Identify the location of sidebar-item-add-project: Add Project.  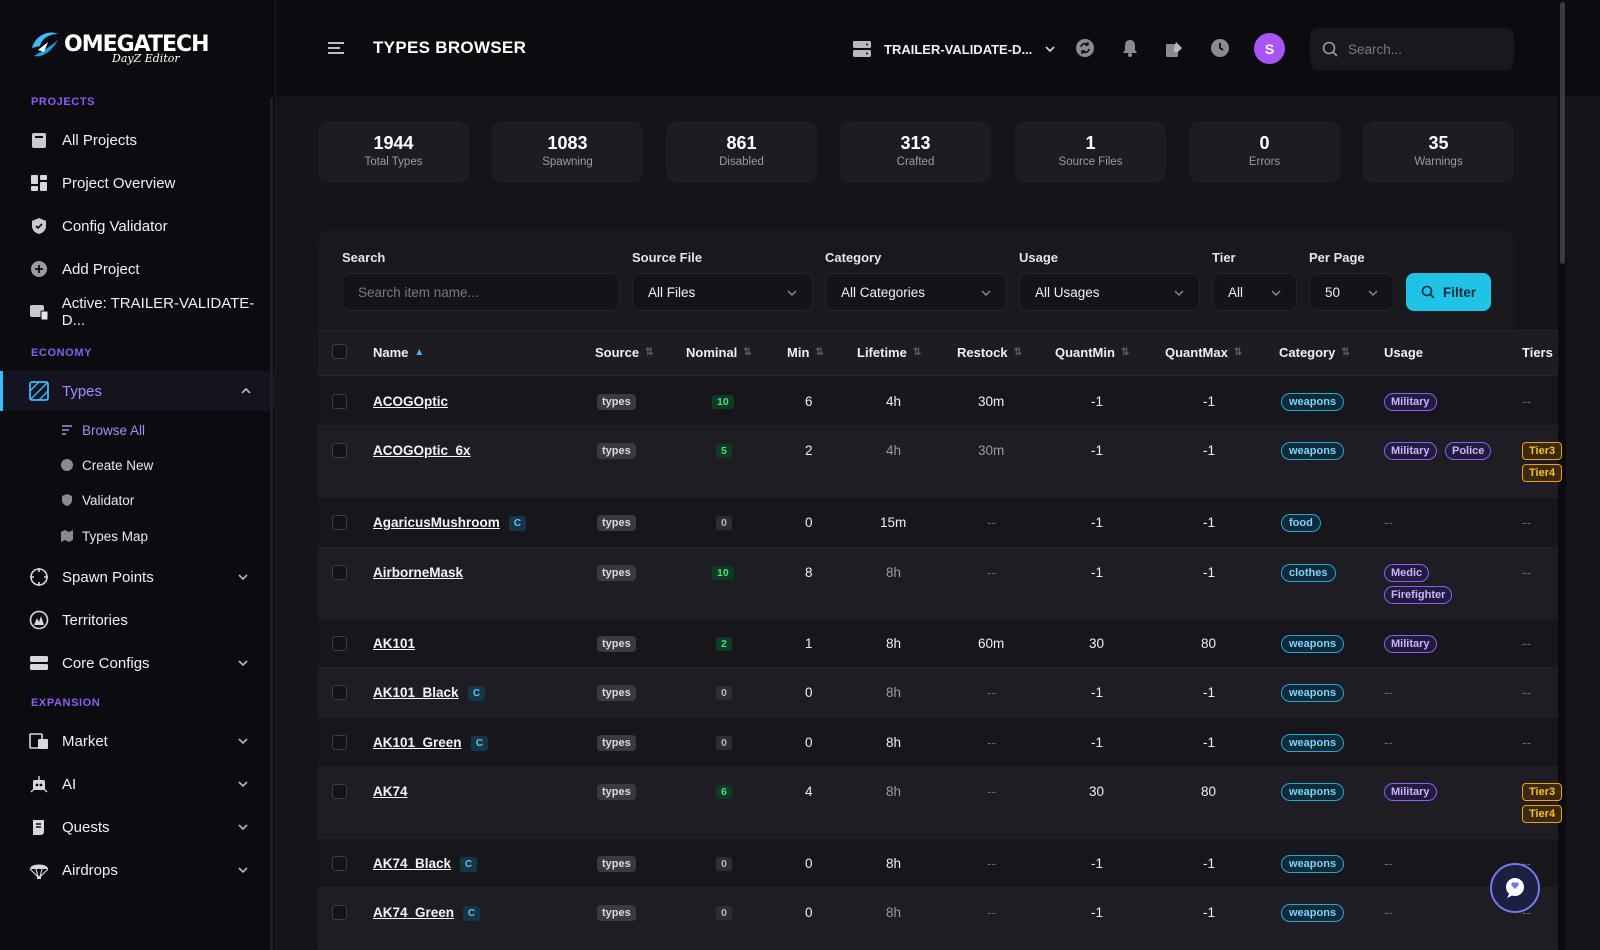
(137, 269).